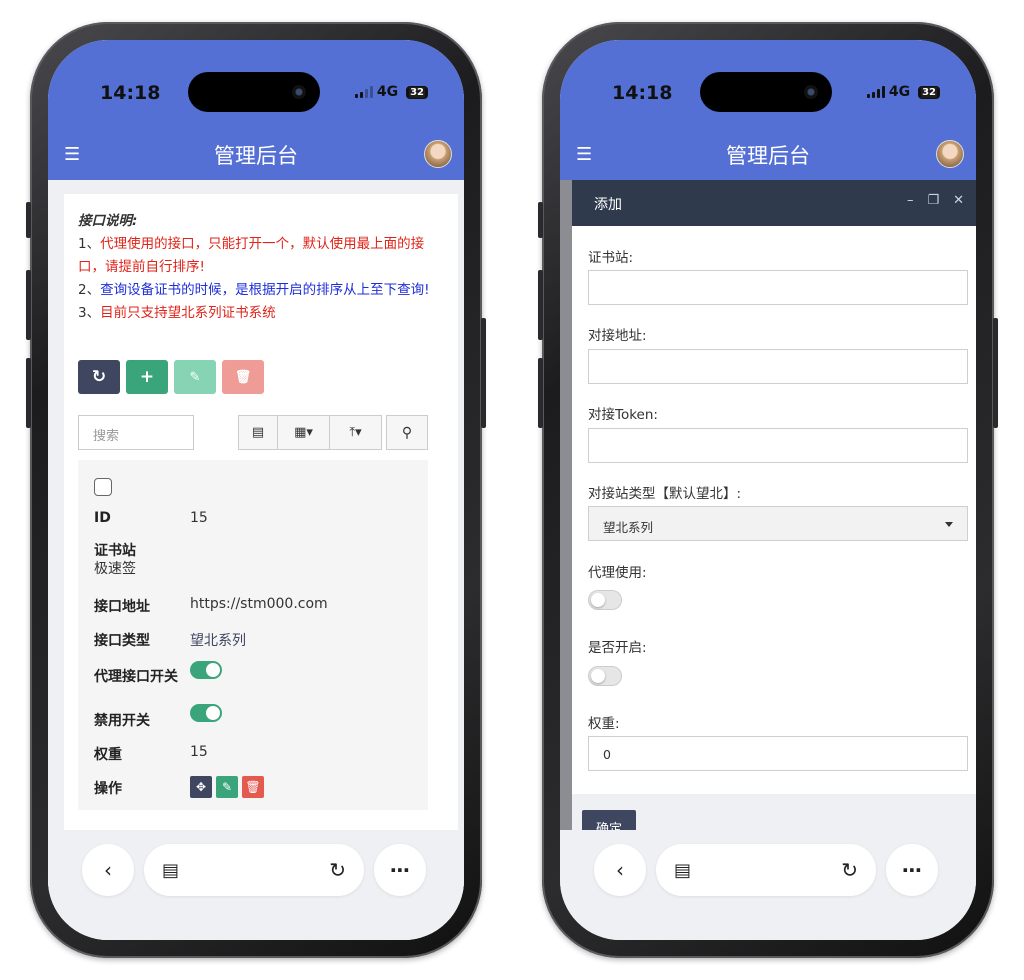 The image size is (1024, 980). What do you see at coordinates (171, 377) in the screenshot?
I see `table-toolbar: ↻ + ✎ 🗑` at bounding box center [171, 377].